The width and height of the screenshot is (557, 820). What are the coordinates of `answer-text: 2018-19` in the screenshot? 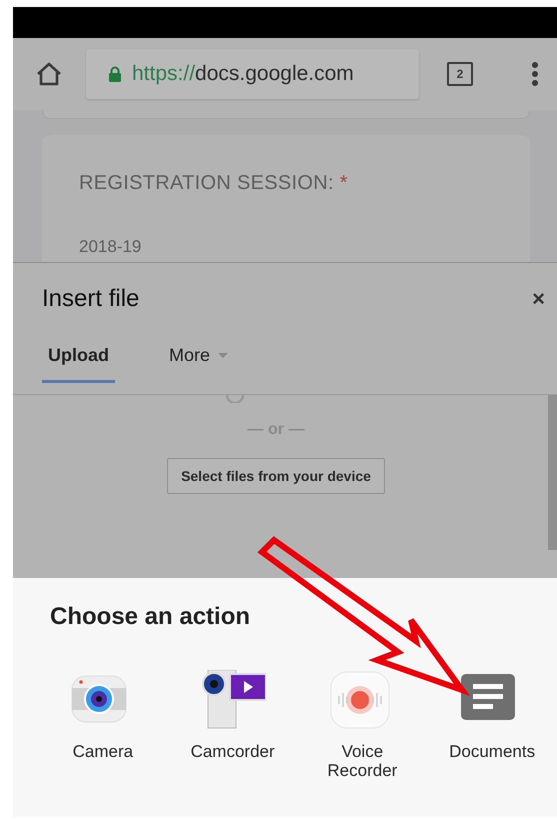 It's located at (110, 247).